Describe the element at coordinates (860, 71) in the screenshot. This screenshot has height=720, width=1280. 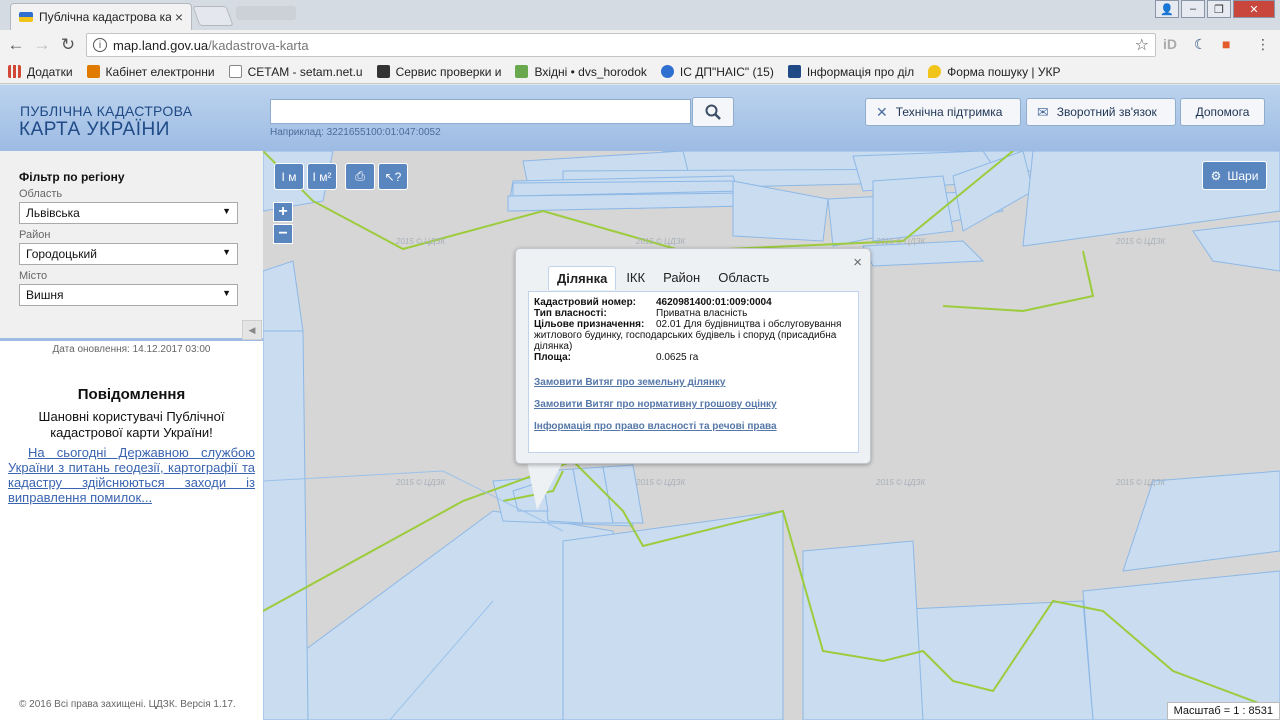
I see `bookmark-label: Інформація про діл` at that location.